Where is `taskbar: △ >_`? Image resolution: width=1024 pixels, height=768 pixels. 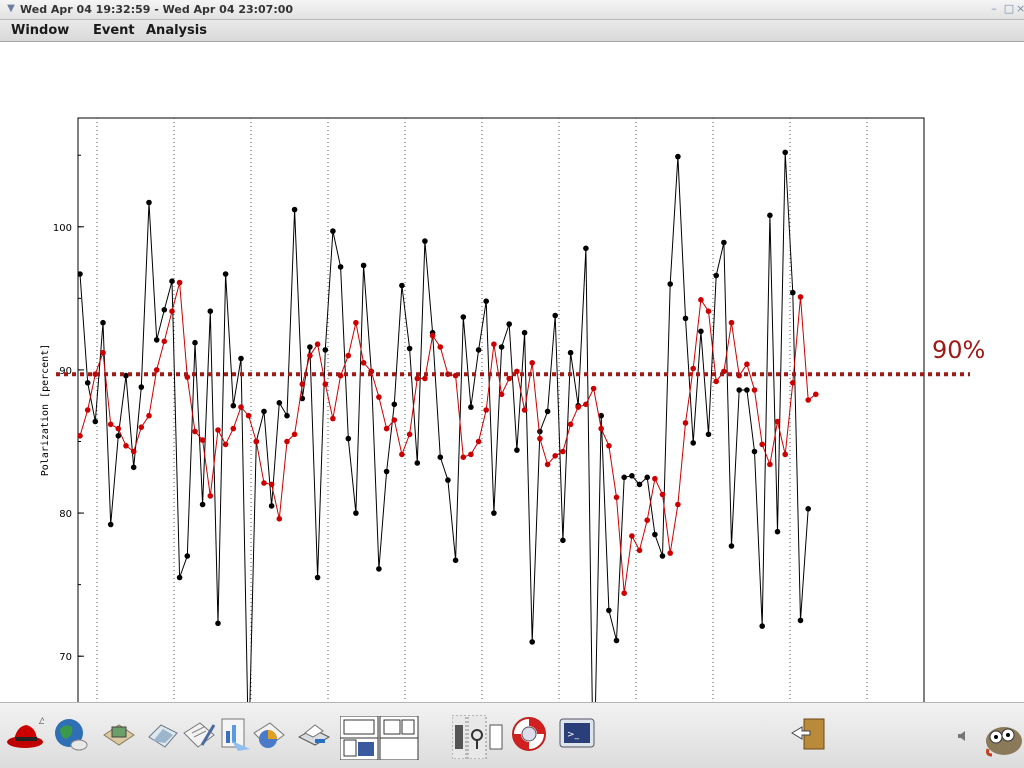
taskbar: △ >_ is located at coordinates (512, 735).